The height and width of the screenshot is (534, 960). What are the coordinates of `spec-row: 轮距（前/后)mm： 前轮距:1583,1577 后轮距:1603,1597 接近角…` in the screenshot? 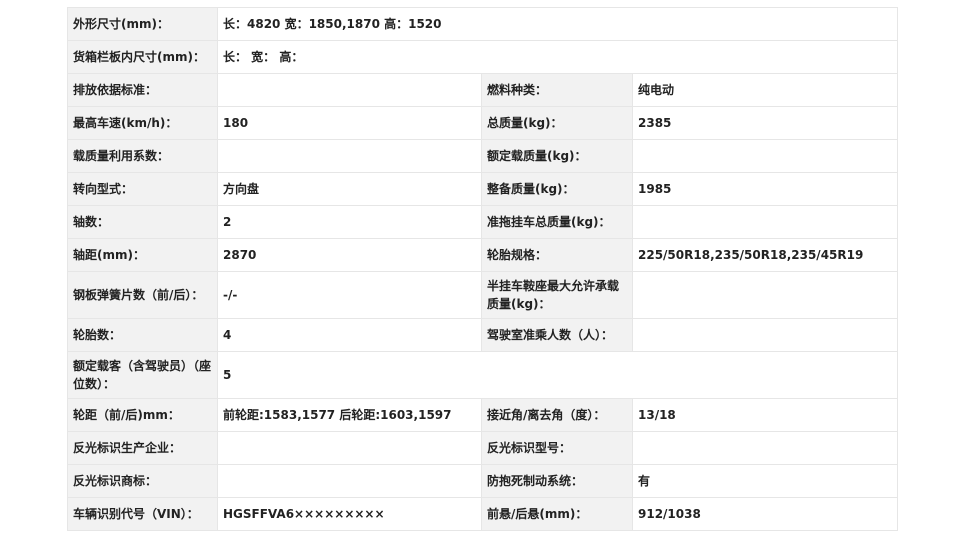 It's located at (483, 415).